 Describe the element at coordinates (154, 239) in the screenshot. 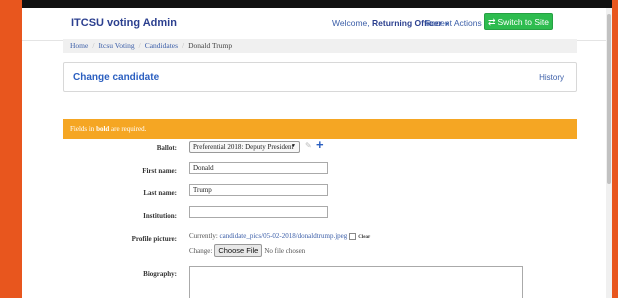

I see `profile-picture-label: Profile picture:` at that location.